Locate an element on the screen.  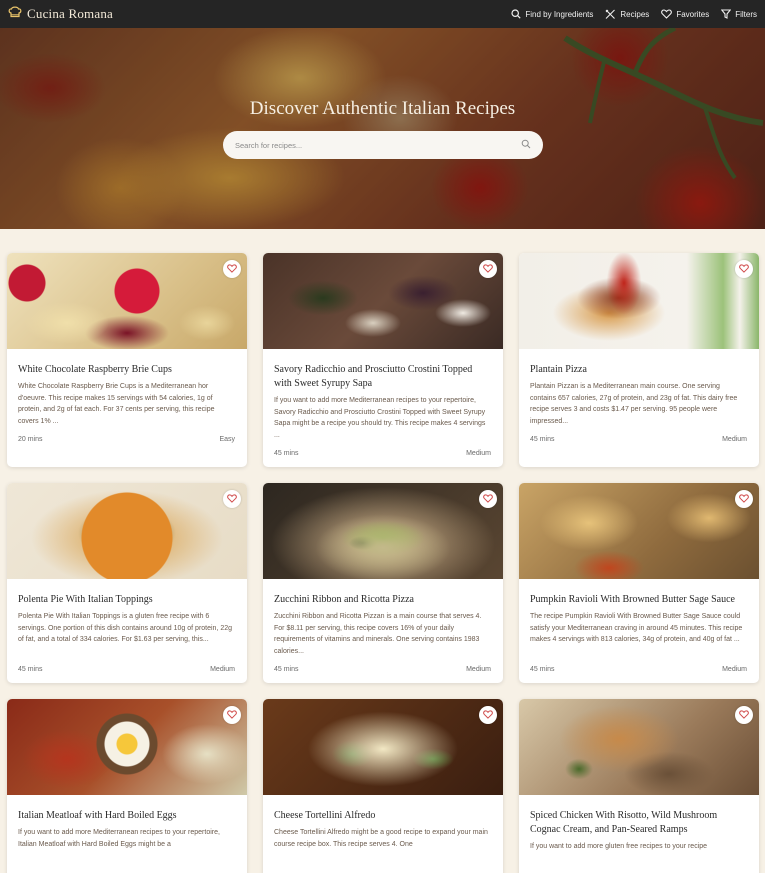
brand: Cucina Romana is located at coordinates (60, 14).